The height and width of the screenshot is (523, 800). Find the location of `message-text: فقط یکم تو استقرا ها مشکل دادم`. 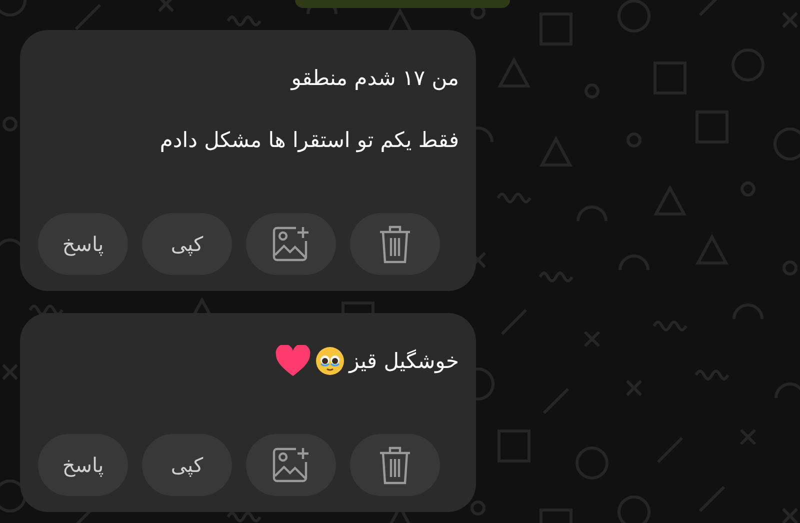

message-text: فقط یکم تو استقرا ها مشکل دادم is located at coordinates (309, 140).